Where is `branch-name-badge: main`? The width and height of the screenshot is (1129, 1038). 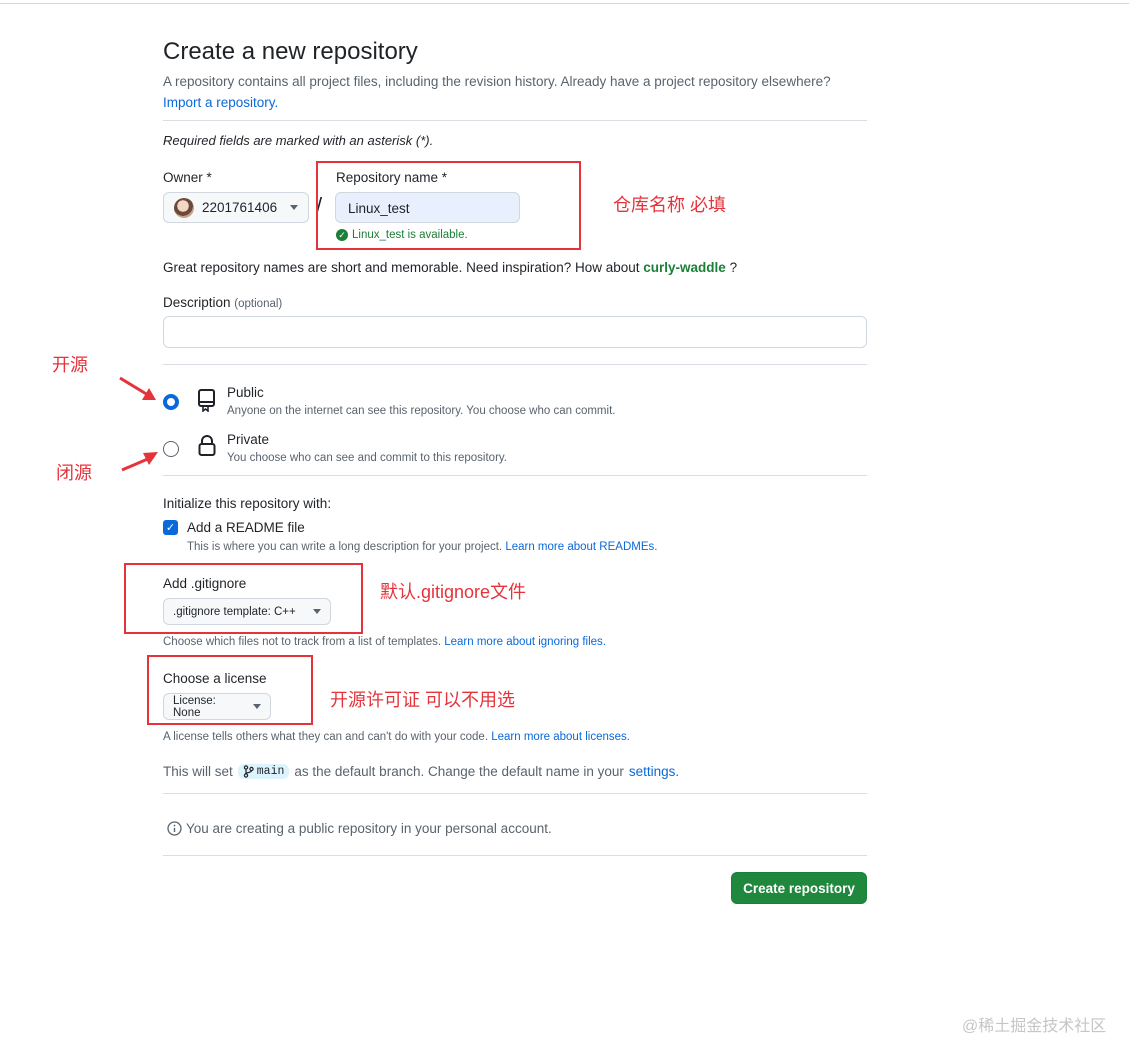
branch-name-badge: main is located at coordinates (263, 771).